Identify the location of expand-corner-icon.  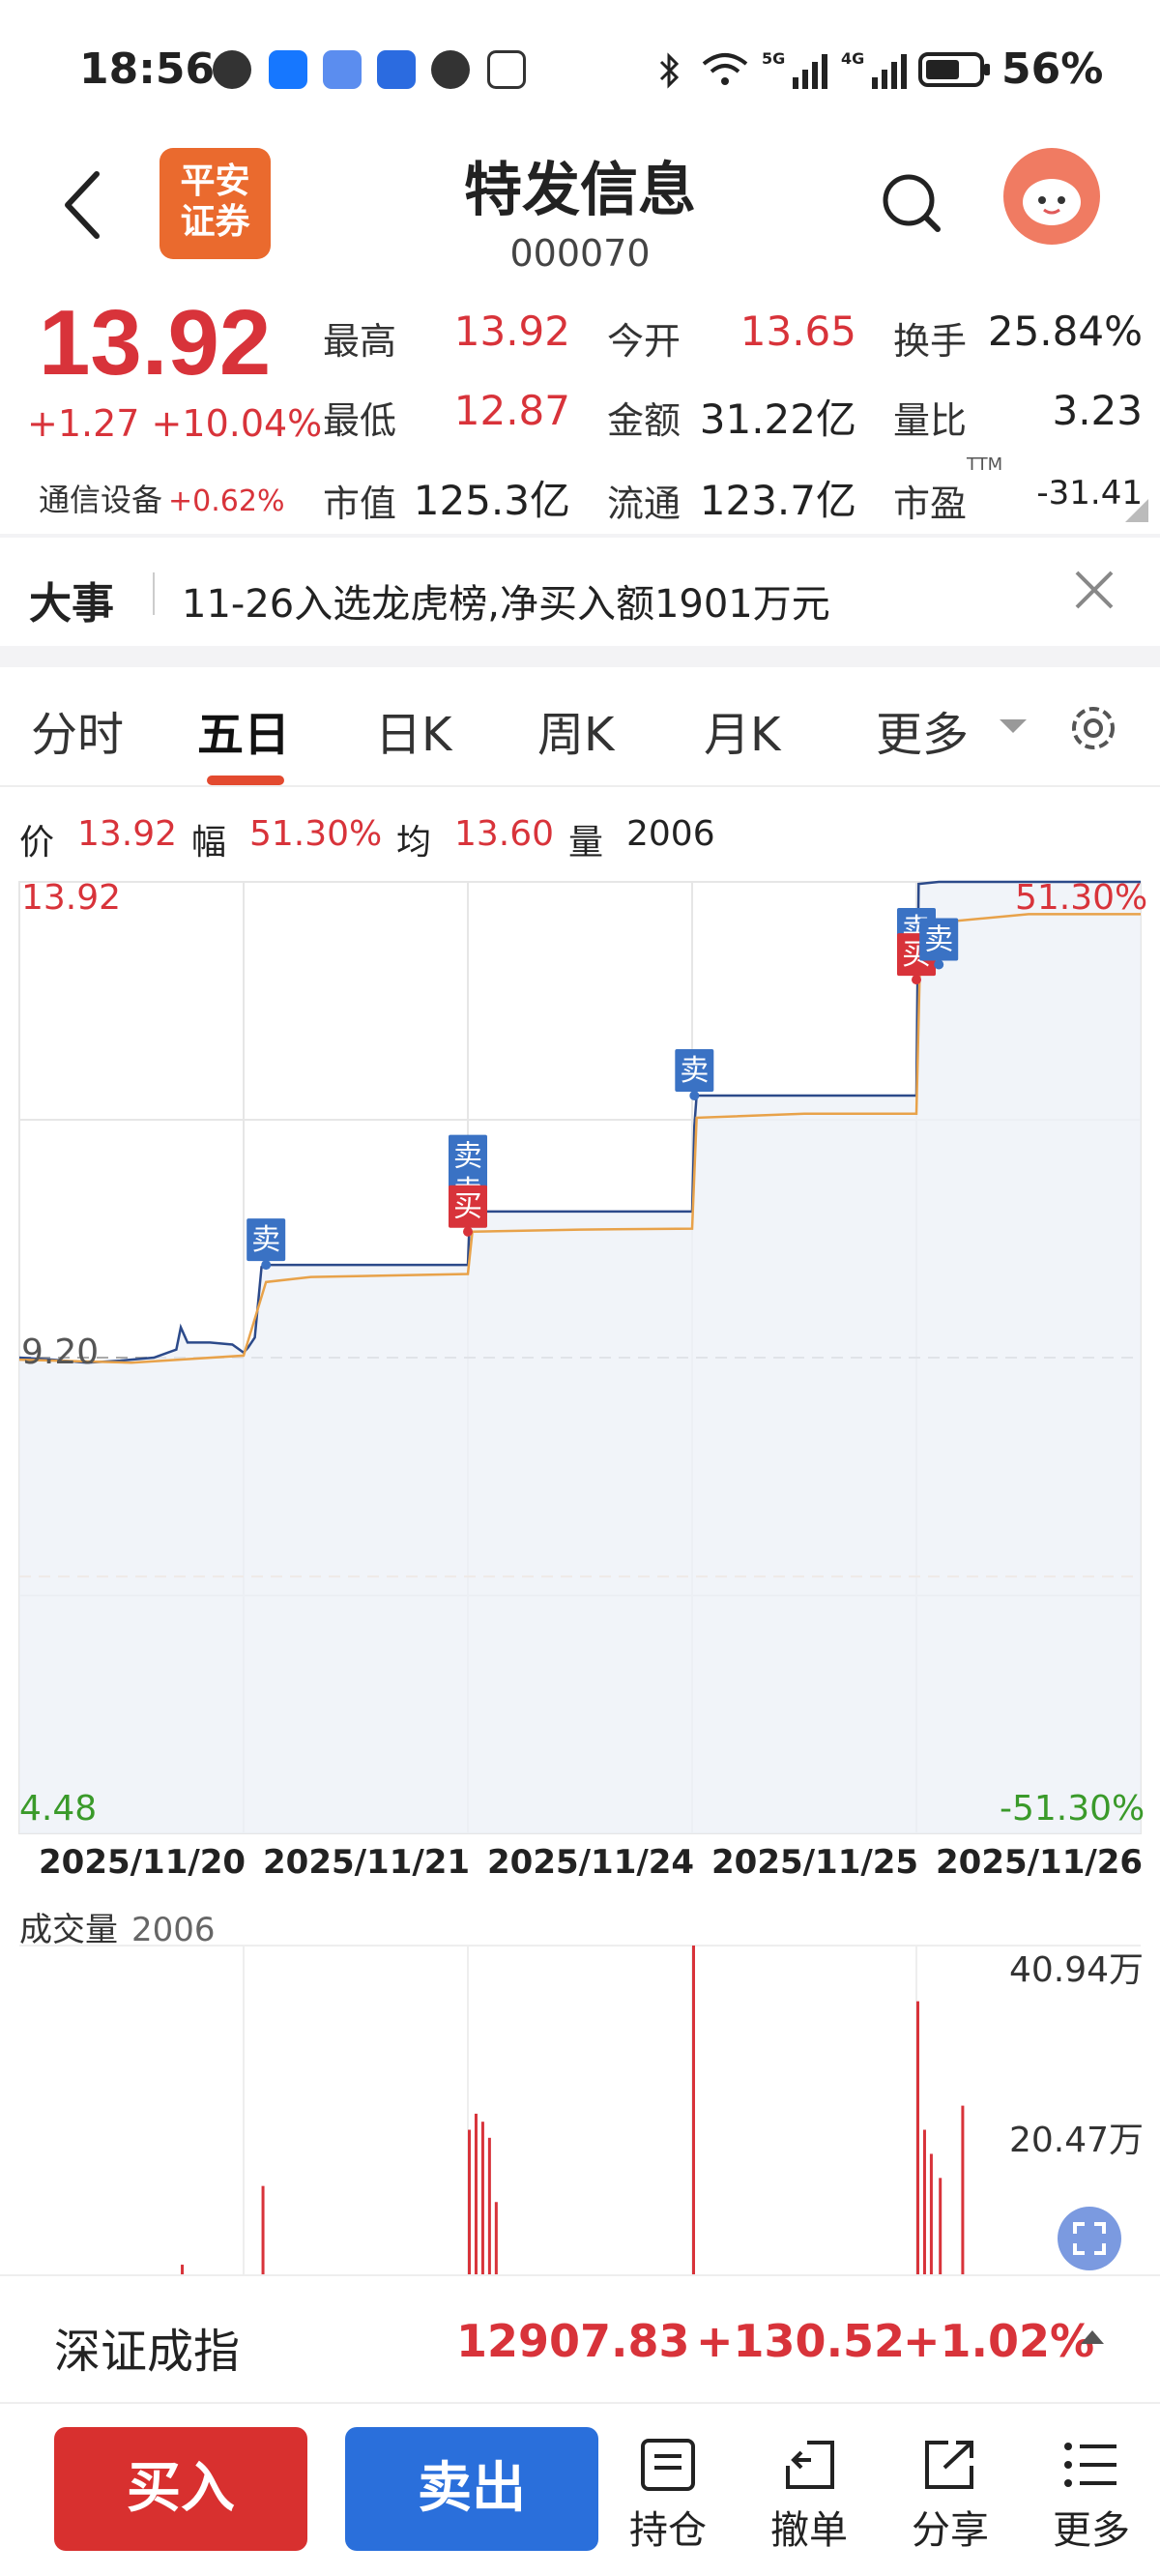
(1137, 510).